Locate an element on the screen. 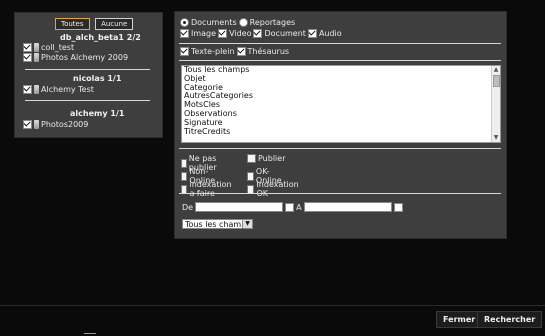 The width and height of the screenshot is (545, 336). date-to-checkbox is located at coordinates (398, 207).